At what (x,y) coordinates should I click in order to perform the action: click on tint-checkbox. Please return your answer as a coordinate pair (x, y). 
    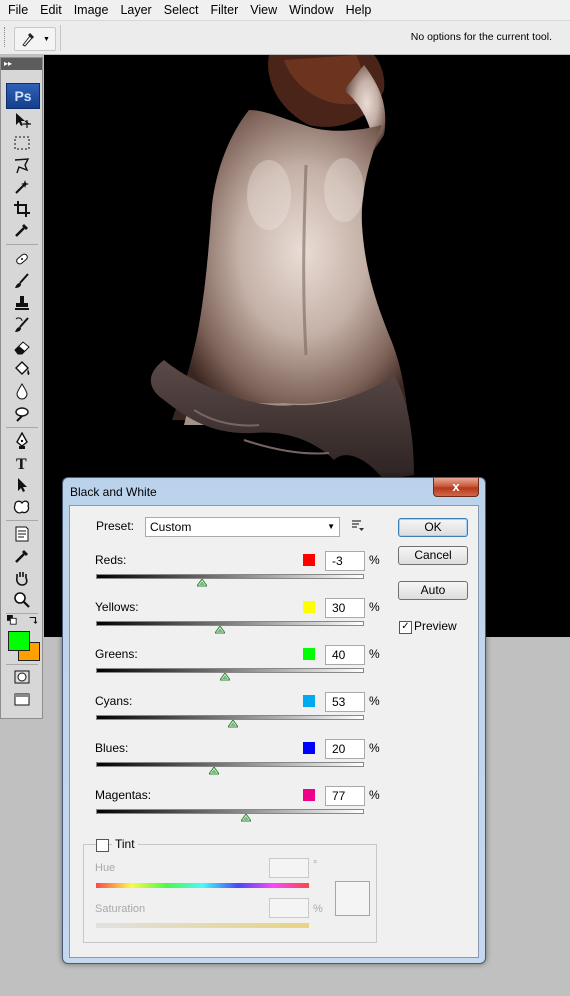
    Looking at the image, I should click on (102, 845).